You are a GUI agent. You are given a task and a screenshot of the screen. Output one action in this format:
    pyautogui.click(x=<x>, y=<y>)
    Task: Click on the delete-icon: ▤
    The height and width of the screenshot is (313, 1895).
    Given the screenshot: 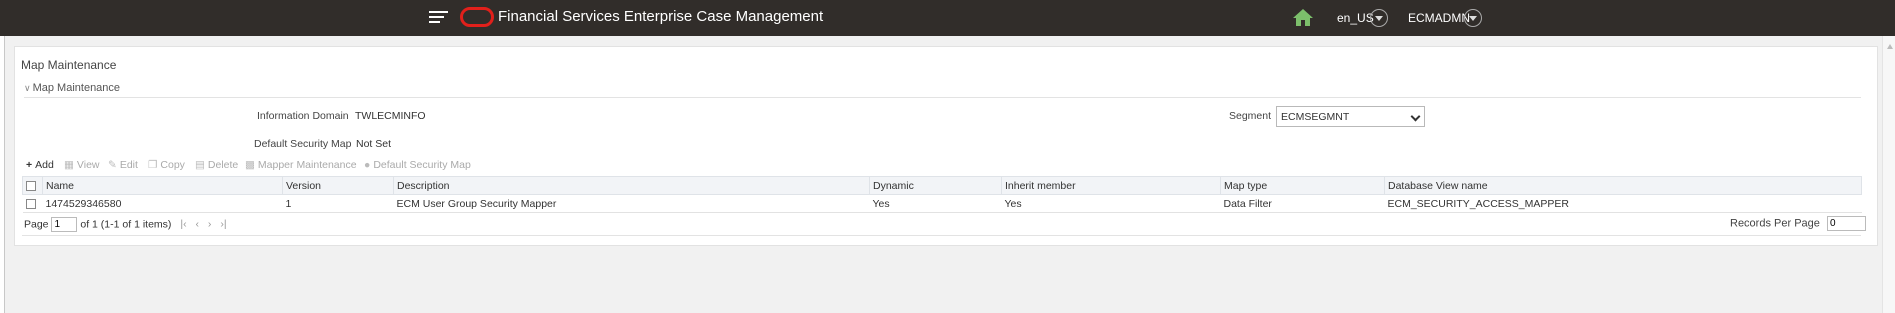 What is the action you would take?
    pyautogui.click(x=200, y=165)
    